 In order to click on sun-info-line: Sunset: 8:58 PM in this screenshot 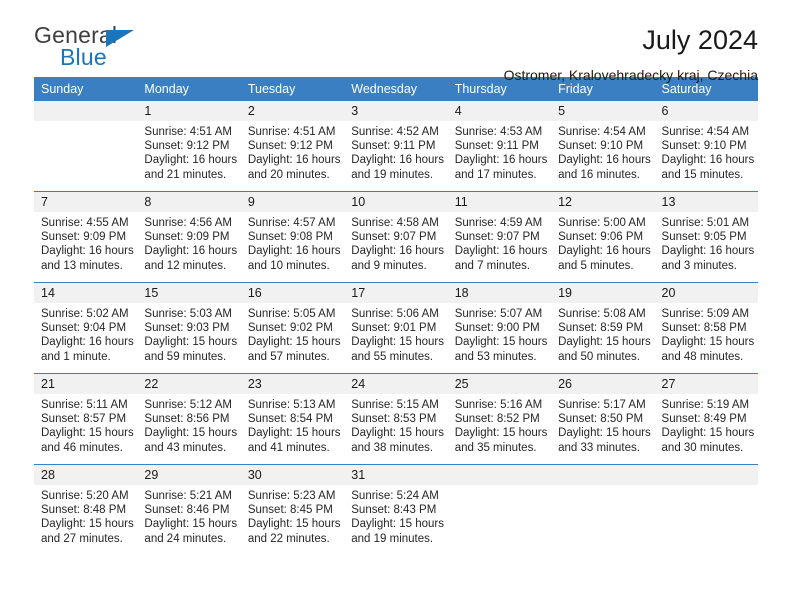, I will do `click(704, 328)`.